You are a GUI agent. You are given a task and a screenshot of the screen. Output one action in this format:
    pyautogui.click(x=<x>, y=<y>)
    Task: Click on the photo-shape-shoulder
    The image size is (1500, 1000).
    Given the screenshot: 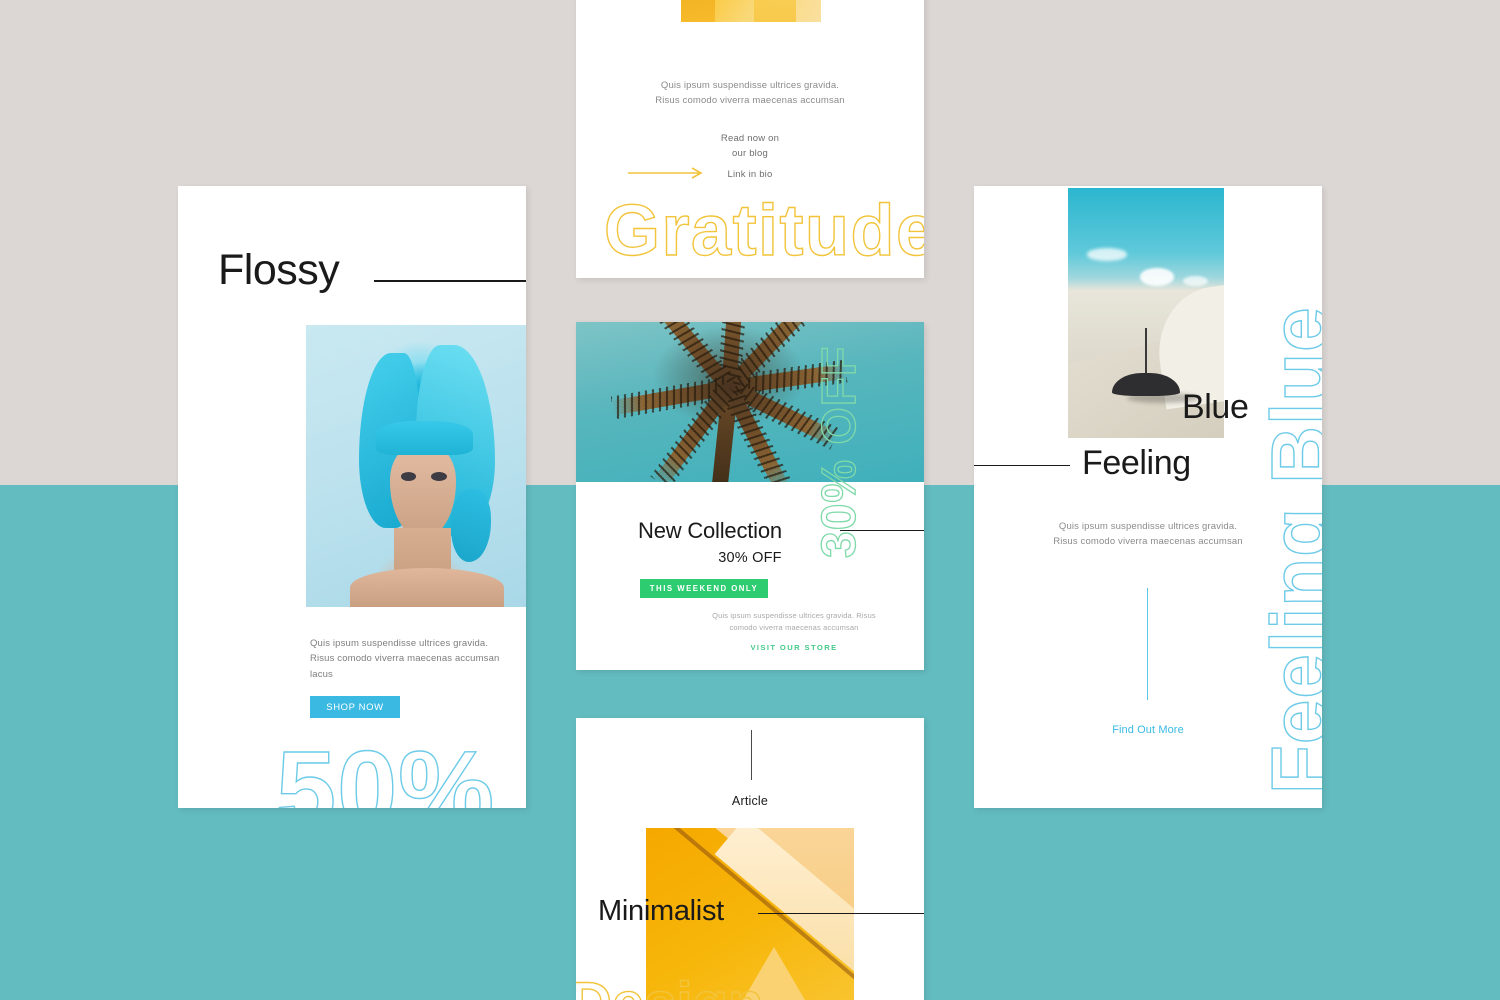 What is the action you would take?
    pyautogui.click(x=427, y=587)
    